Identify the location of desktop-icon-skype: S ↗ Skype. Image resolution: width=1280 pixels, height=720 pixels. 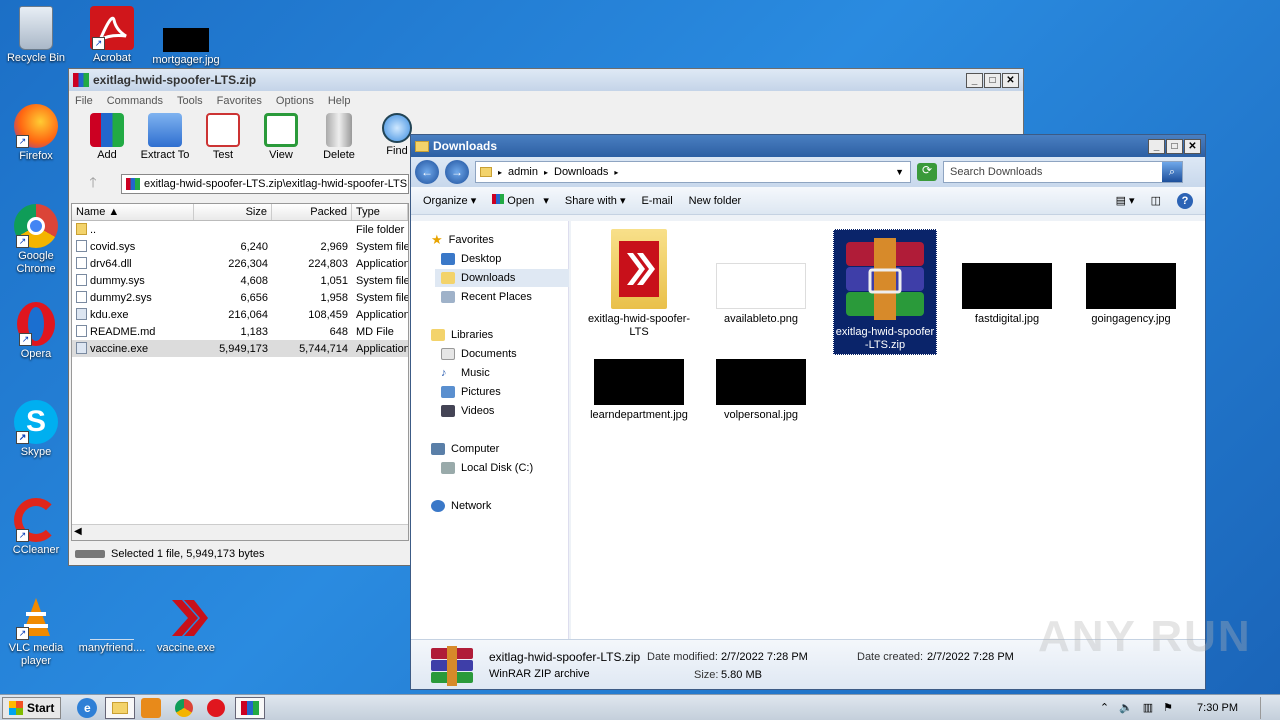
(36, 429).